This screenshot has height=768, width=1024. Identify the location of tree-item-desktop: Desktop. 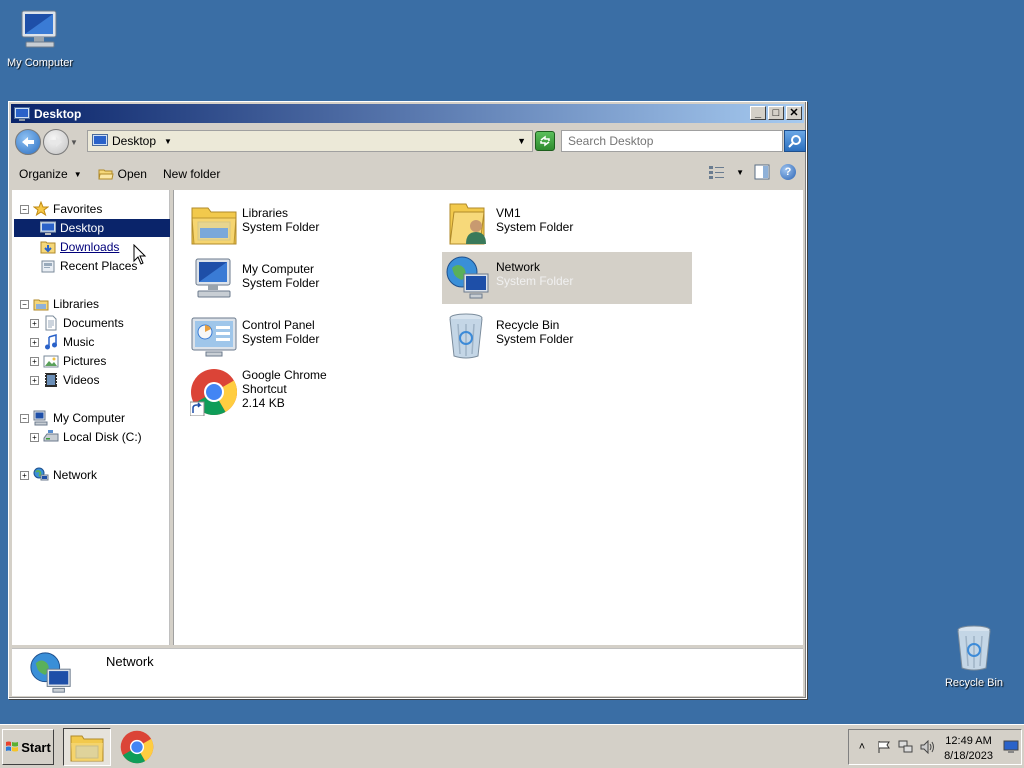
(92, 228).